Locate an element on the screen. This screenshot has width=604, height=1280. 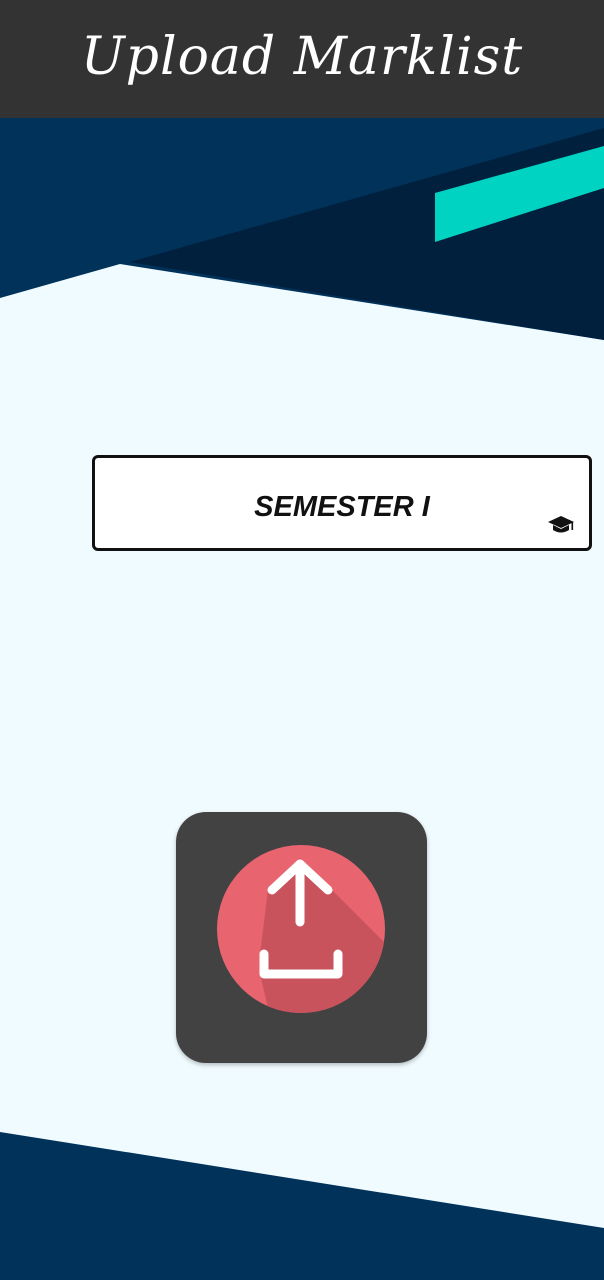
upload-button is located at coordinates (301, 937).